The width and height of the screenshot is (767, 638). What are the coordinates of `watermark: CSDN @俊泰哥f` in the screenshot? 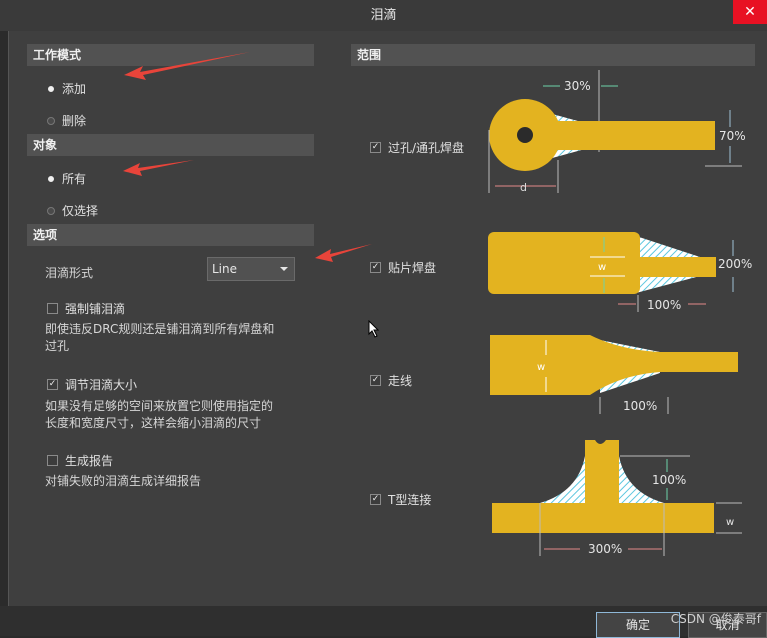 It's located at (715, 619).